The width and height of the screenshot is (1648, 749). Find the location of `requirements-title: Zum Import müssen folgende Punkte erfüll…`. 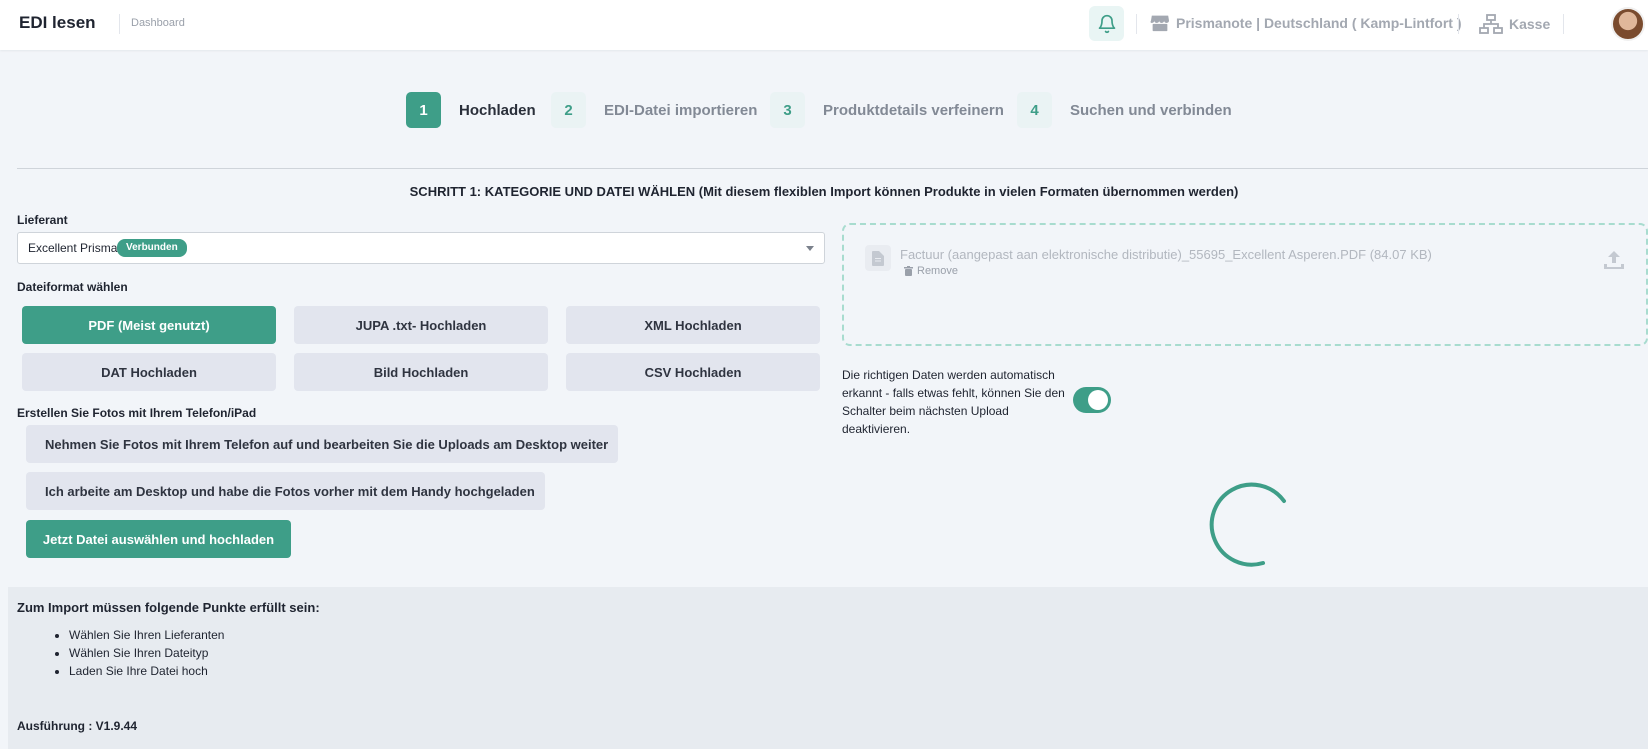

requirements-title: Zum Import müssen folgende Punkte erfüll… is located at coordinates (168, 607).